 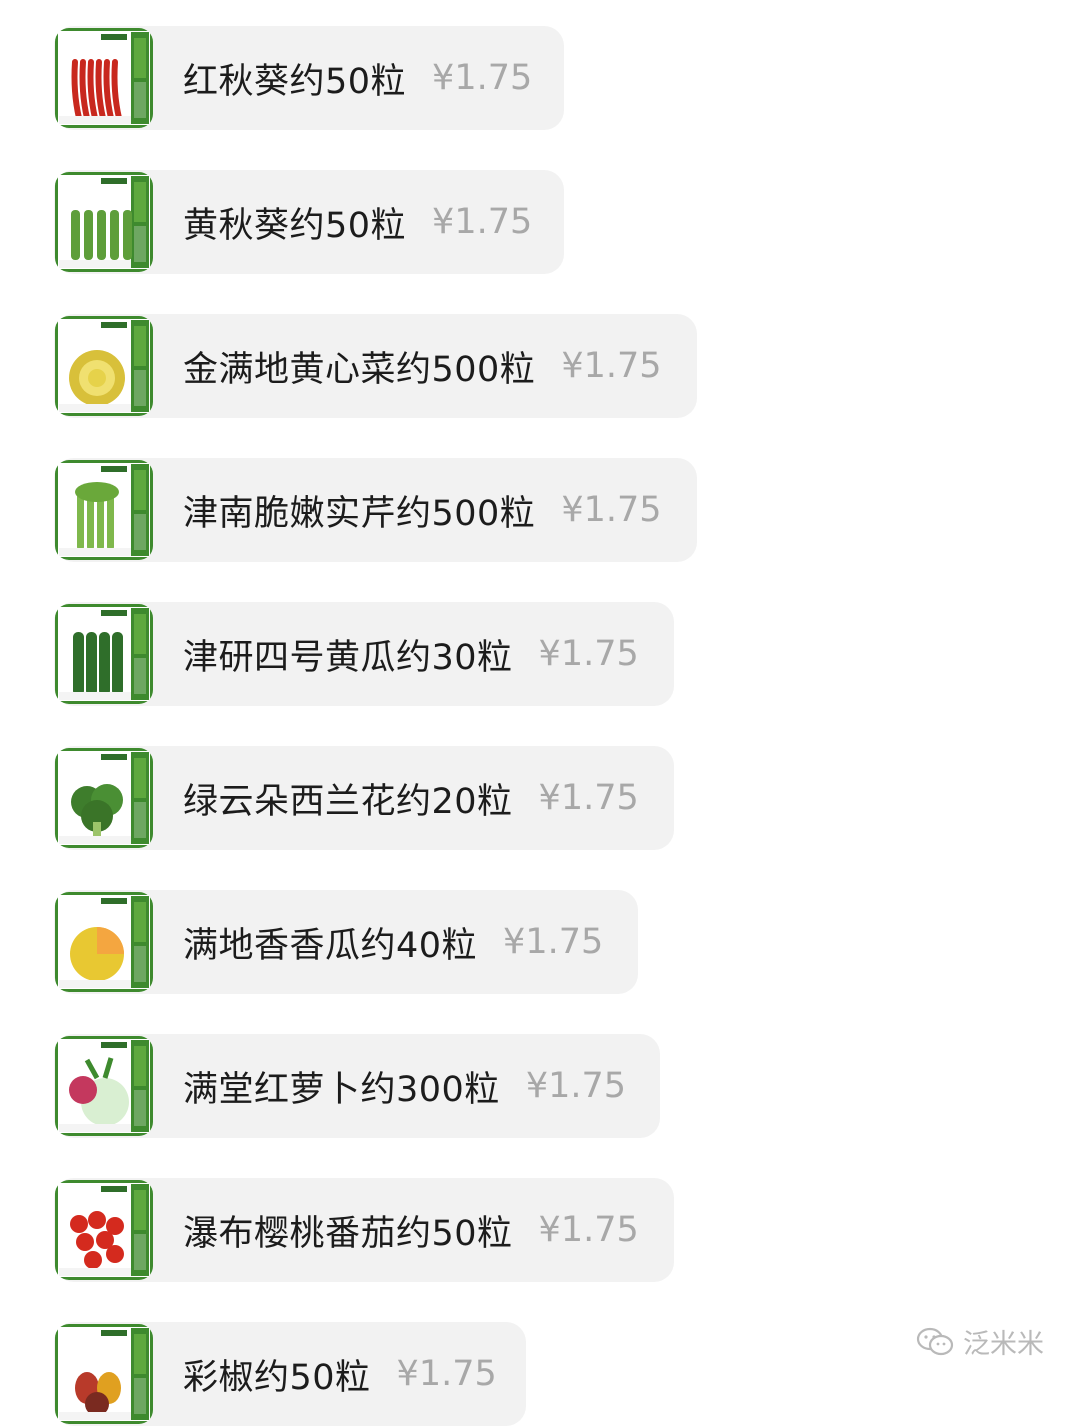 I want to click on celery-seed-packet-icon, so click(x=104, y=510).